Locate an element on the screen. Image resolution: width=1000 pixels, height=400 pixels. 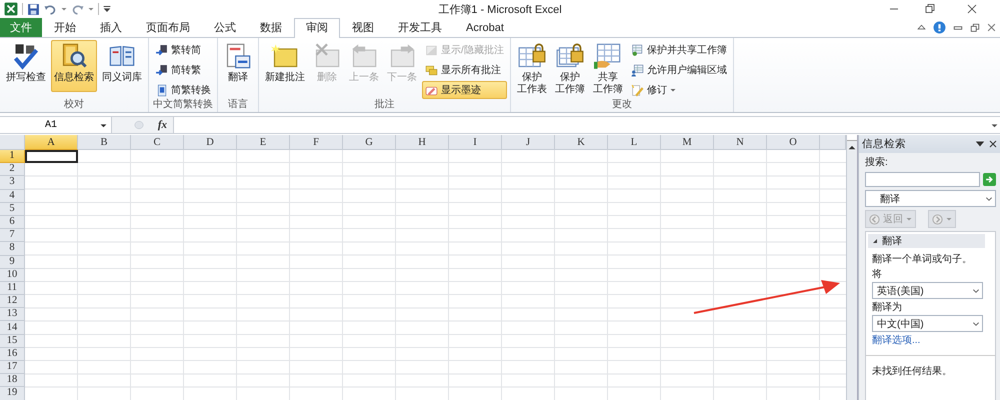
column-header: F is located at coordinates (316, 142).